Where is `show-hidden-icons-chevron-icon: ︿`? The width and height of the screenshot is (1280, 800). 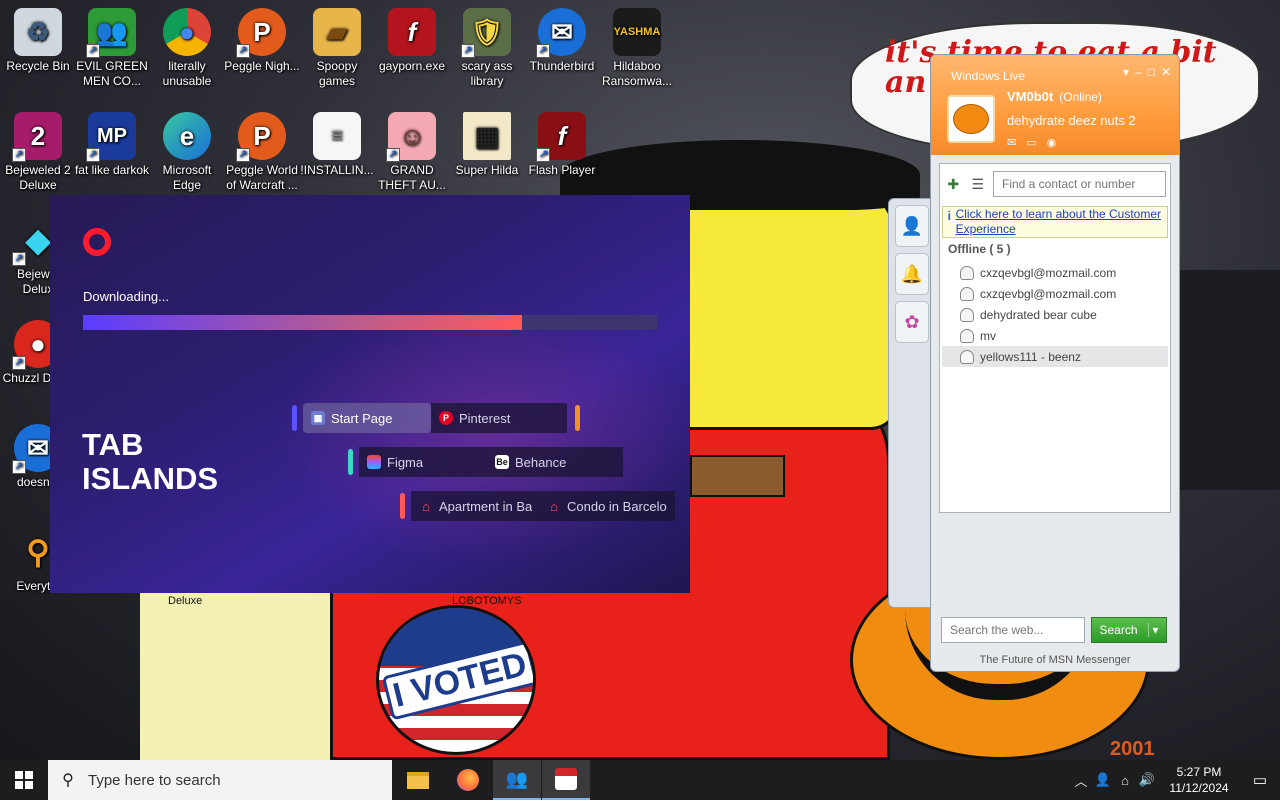
show-hidden-icons-chevron-icon: ︿ is located at coordinates (1081, 780).